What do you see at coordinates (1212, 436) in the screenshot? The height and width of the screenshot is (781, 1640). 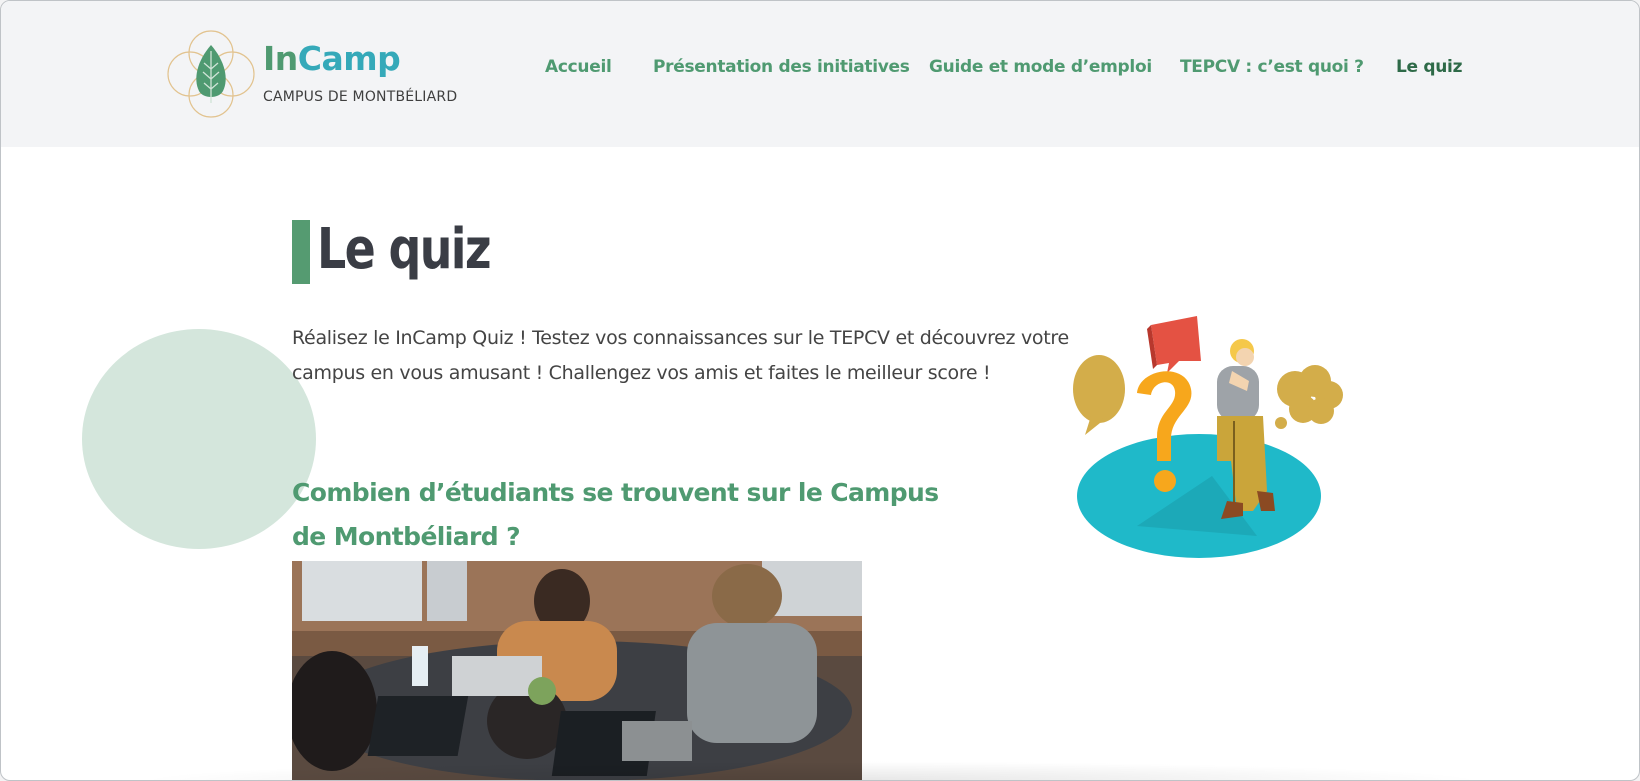 I see `thinking-person-question-illustration` at bounding box center [1212, 436].